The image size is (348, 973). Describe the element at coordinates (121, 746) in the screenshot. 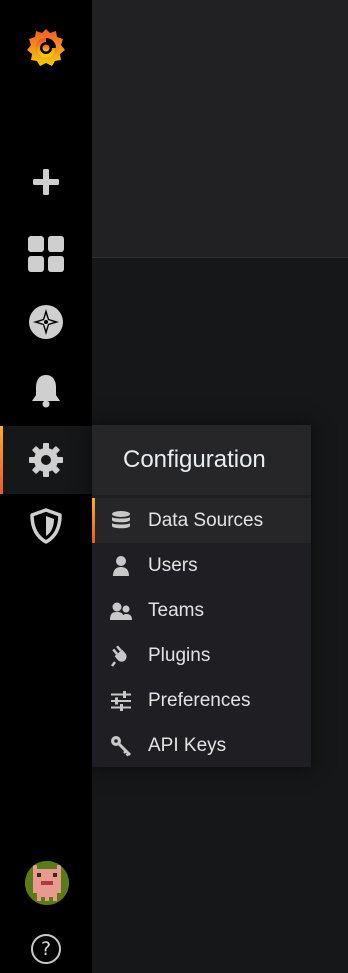

I see `key-icon` at that location.